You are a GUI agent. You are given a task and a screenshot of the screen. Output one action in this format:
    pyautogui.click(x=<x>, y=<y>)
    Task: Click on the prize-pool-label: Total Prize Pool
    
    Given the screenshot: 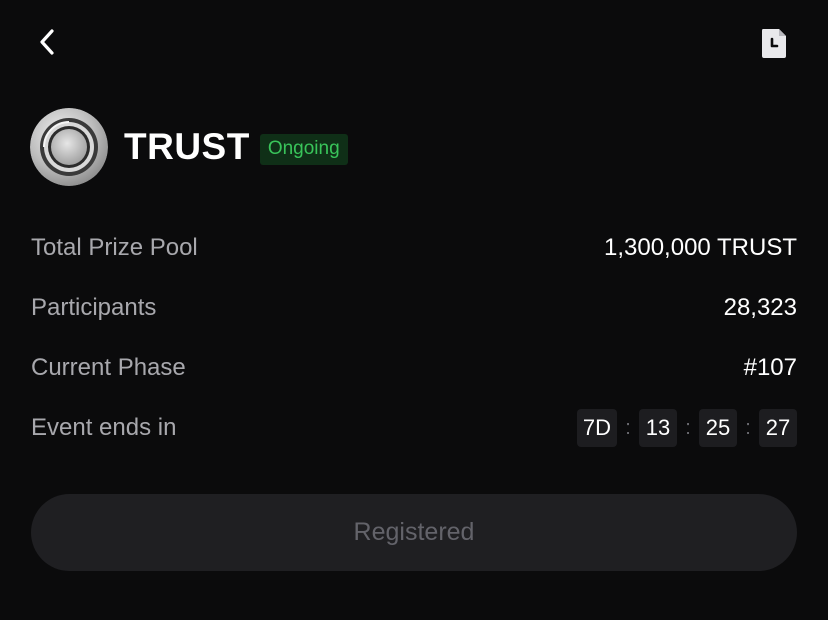 What is the action you would take?
    pyautogui.click(x=114, y=247)
    